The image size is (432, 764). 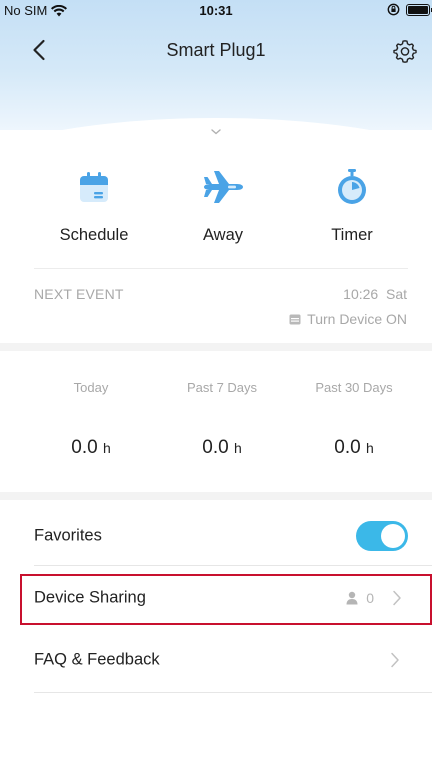 I want to click on orientation-lock-icon, so click(x=393, y=9).